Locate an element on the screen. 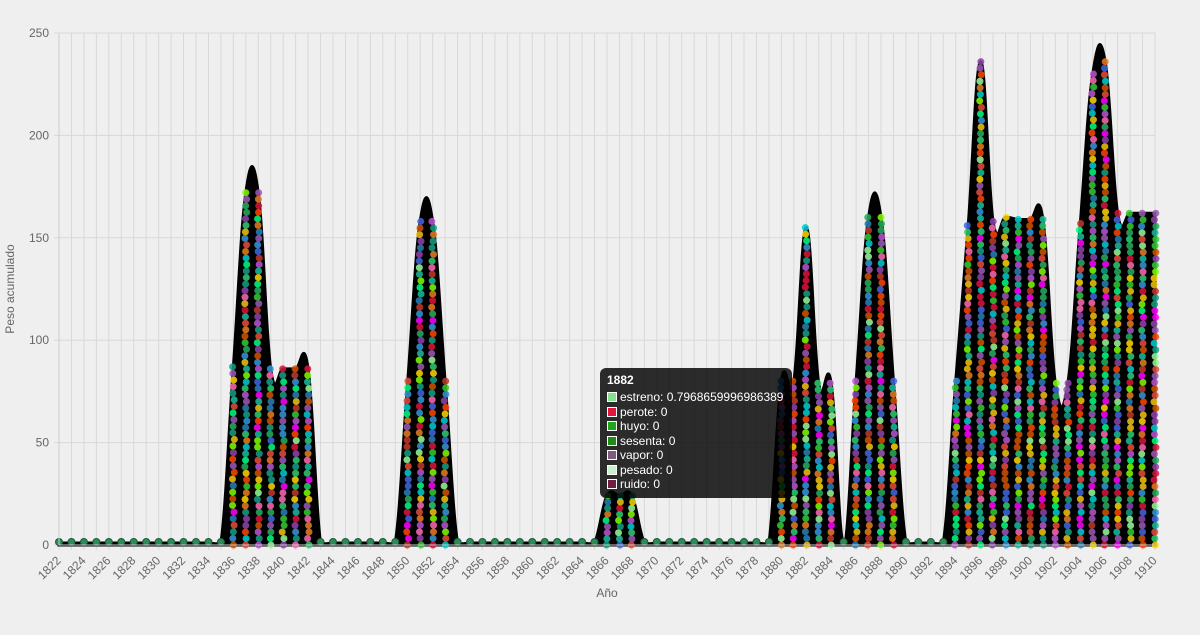 This screenshot has width=1200, height=635. x-tick-label: 1836 is located at coordinates (223, 567).